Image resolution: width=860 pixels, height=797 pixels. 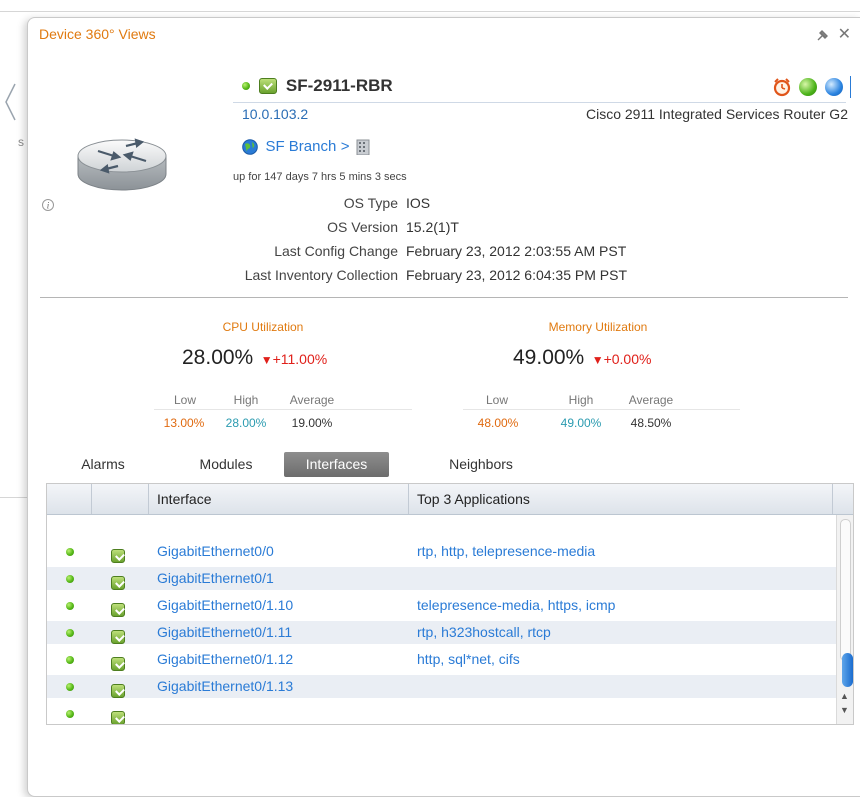 What do you see at coordinates (442, 713) in the screenshot?
I see `table-row-partial` at bounding box center [442, 713].